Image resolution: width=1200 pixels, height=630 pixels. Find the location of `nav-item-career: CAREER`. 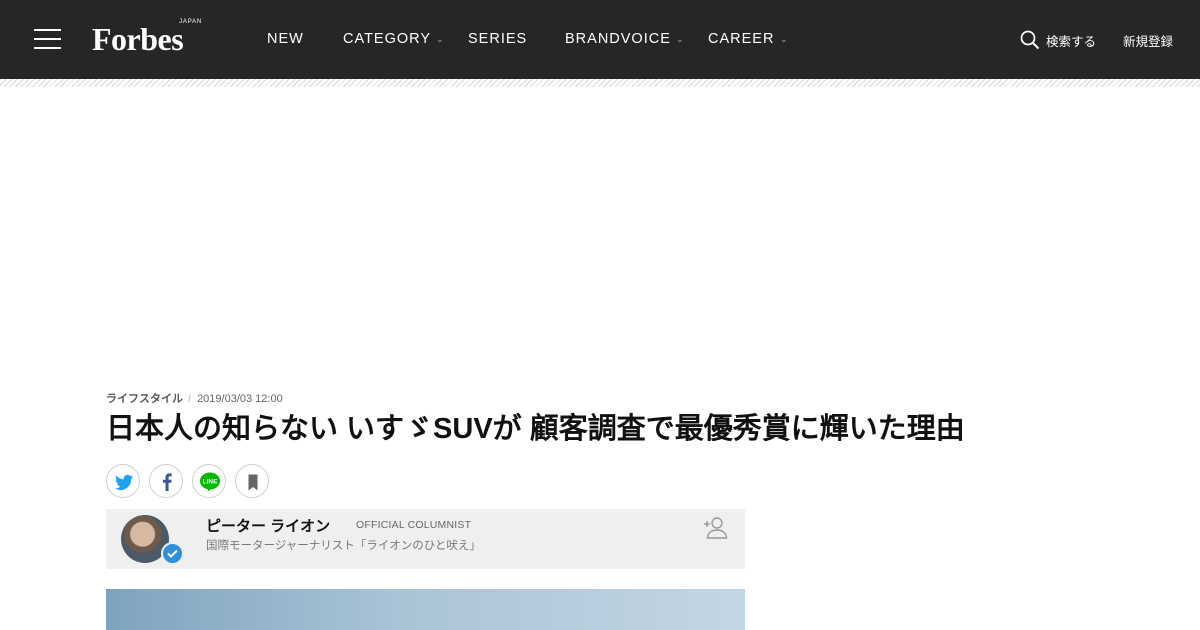

nav-item-career: CAREER is located at coordinates (741, 39).